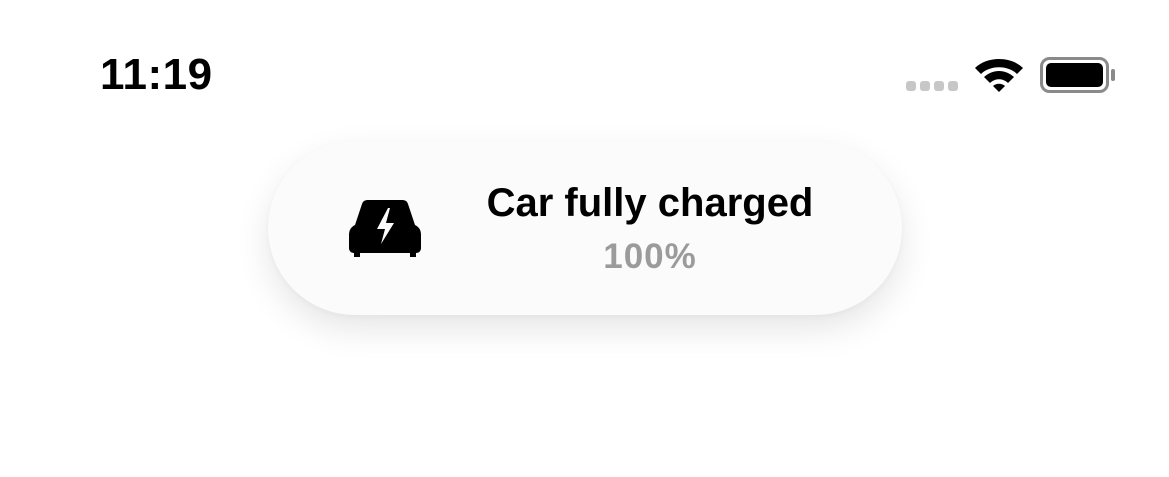 Image resolution: width=1169 pixels, height=477 pixels. What do you see at coordinates (385, 228) in the screenshot?
I see `car-charging-icon` at bounding box center [385, 228].